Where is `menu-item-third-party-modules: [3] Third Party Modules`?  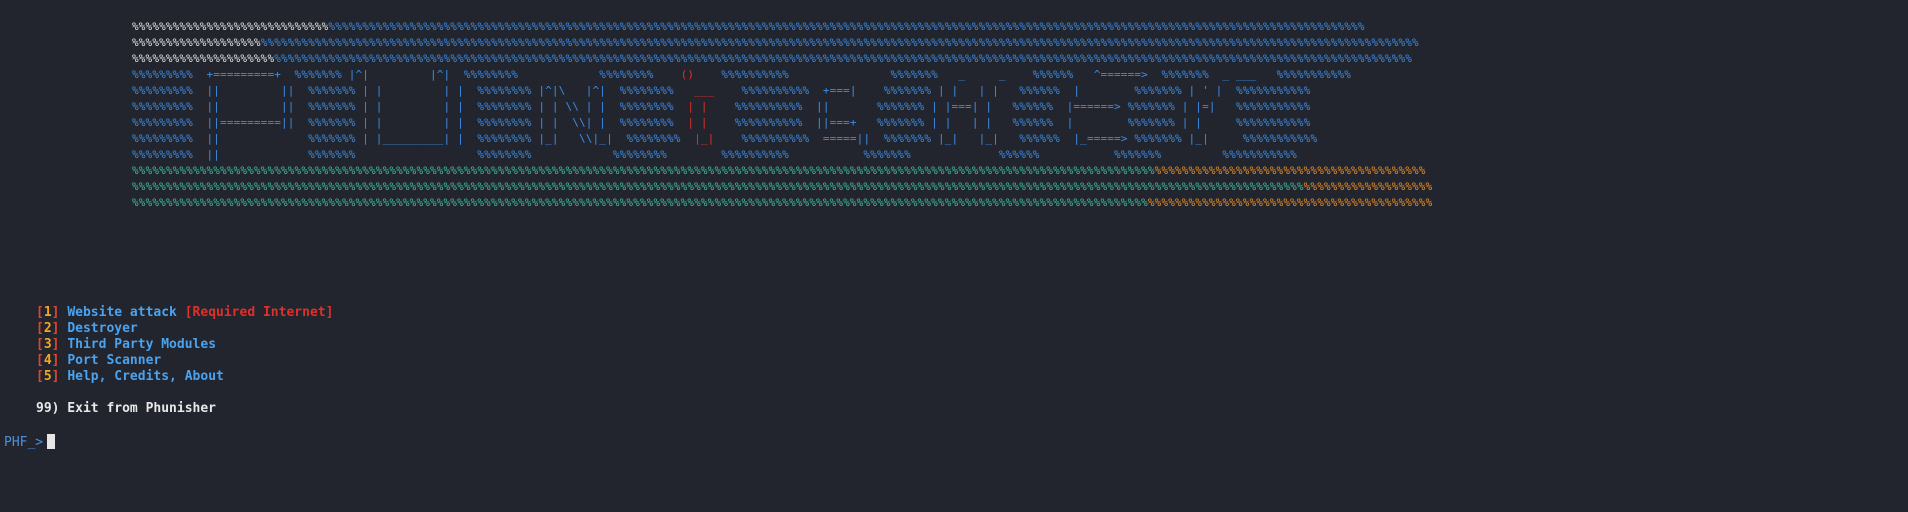
menu-item-third-party-modules: [3] Third Party Modules is located at coordinates (126, 344).